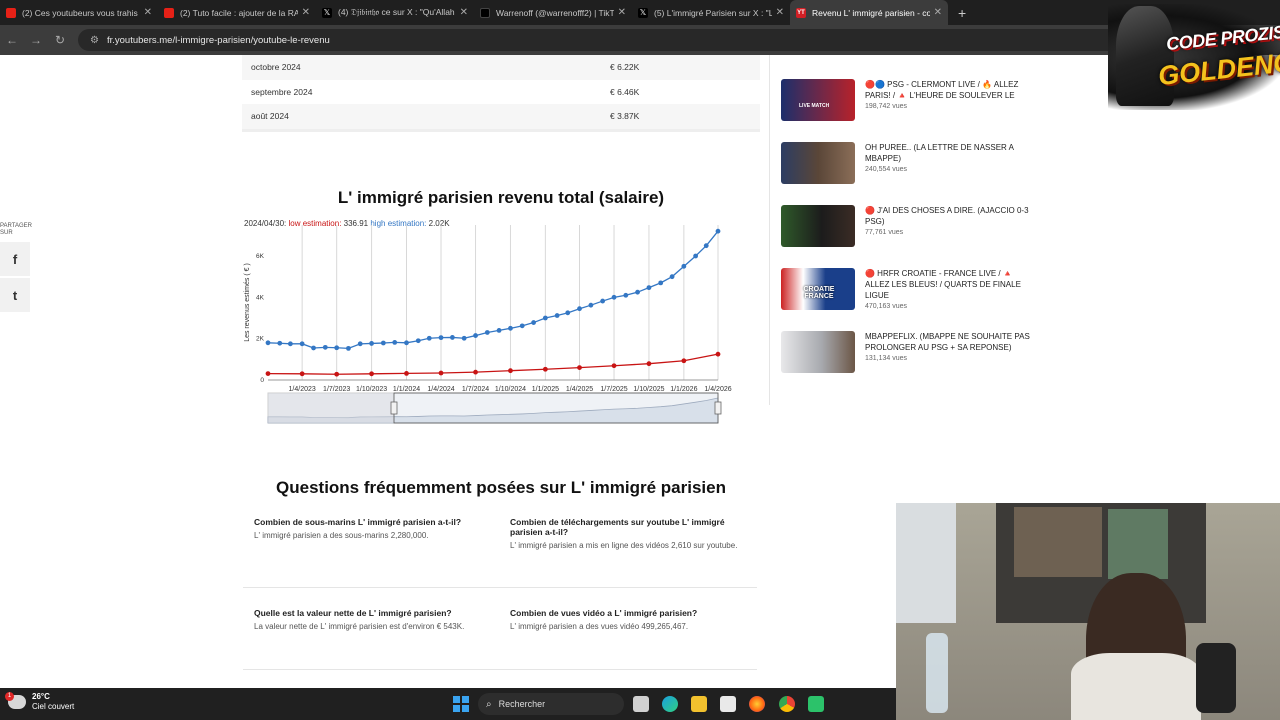 The height and width of the screenshot is (720, 1280). I want to click on new-tab-button: +, so click(962, 13).